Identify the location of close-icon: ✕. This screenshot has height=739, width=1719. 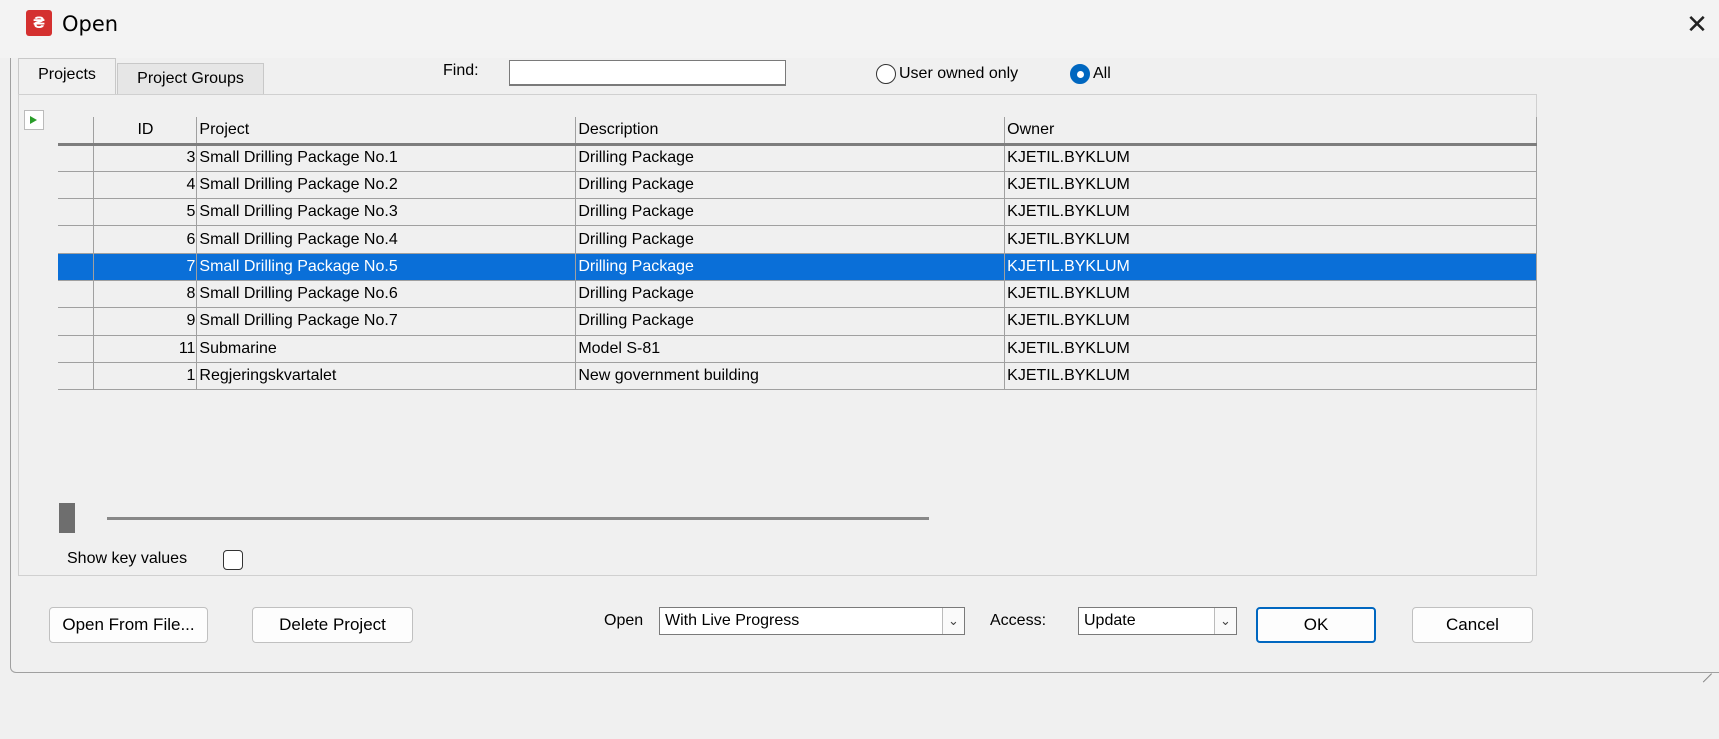
(1697, 25).